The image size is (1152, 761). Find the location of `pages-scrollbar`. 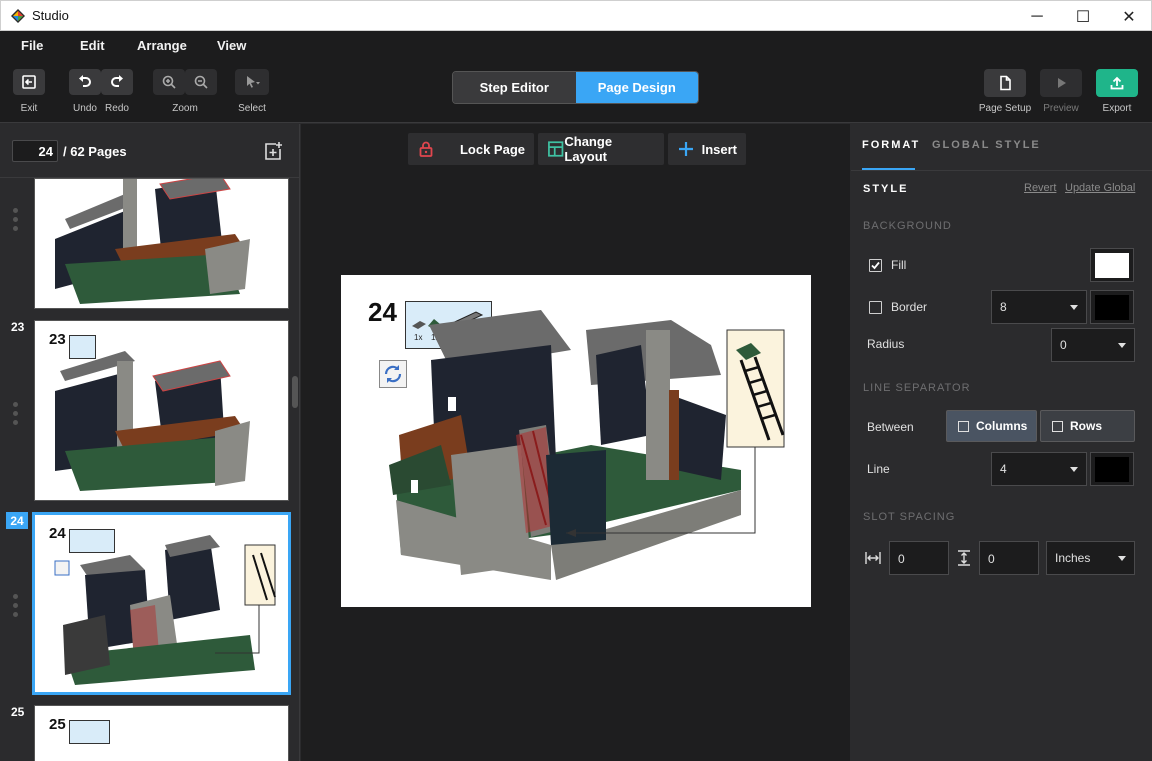

pages-scrollbar is located at coordinates (295, 392).